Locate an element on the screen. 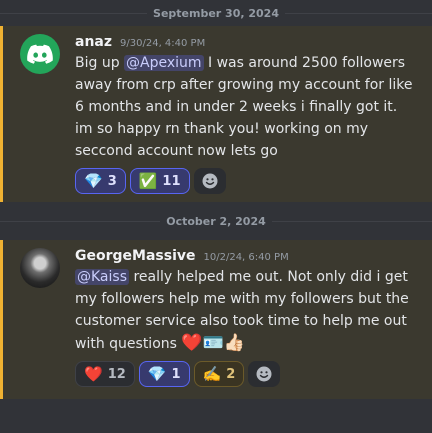 This screenshot has width=432, height=433. date-divider-label: October 2, 2024 is located at coordinates (216, 221).